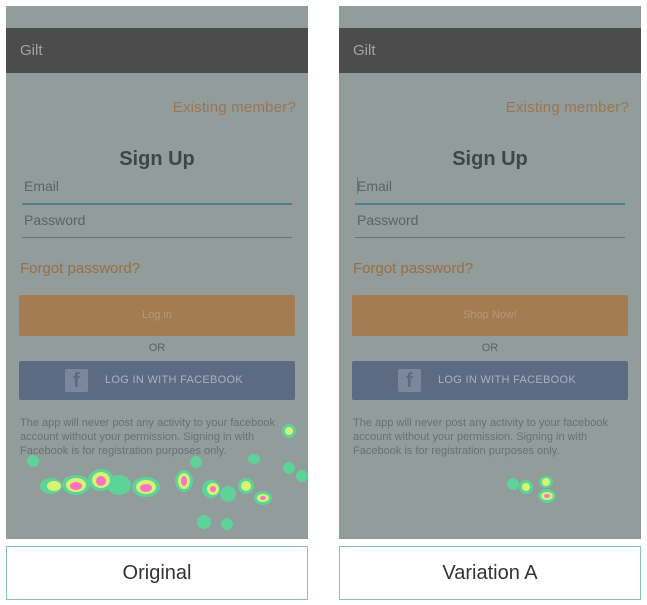 The width and height of the screenshot is (647, 605). Describe the element at coordinates (157, 573) in the screenshot. I see `caption-original: Original` at that location.